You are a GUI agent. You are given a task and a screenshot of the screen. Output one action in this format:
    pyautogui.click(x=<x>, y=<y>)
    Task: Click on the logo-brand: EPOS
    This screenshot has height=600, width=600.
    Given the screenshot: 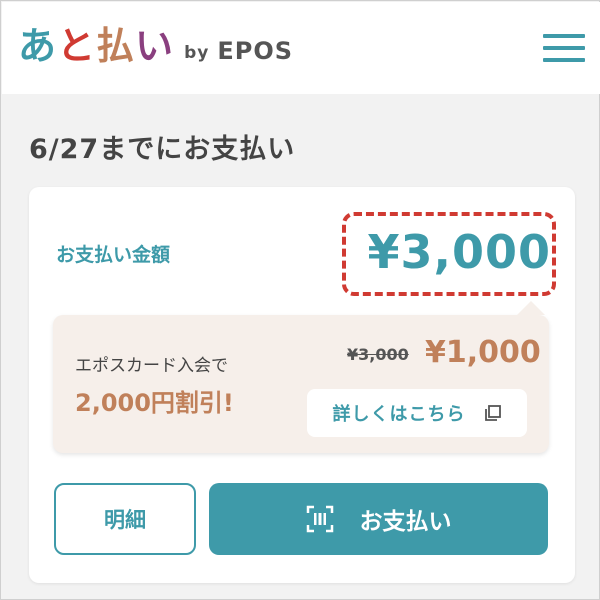 What is the action you would take?
    pyautogui.click(x=255, y=51)
    